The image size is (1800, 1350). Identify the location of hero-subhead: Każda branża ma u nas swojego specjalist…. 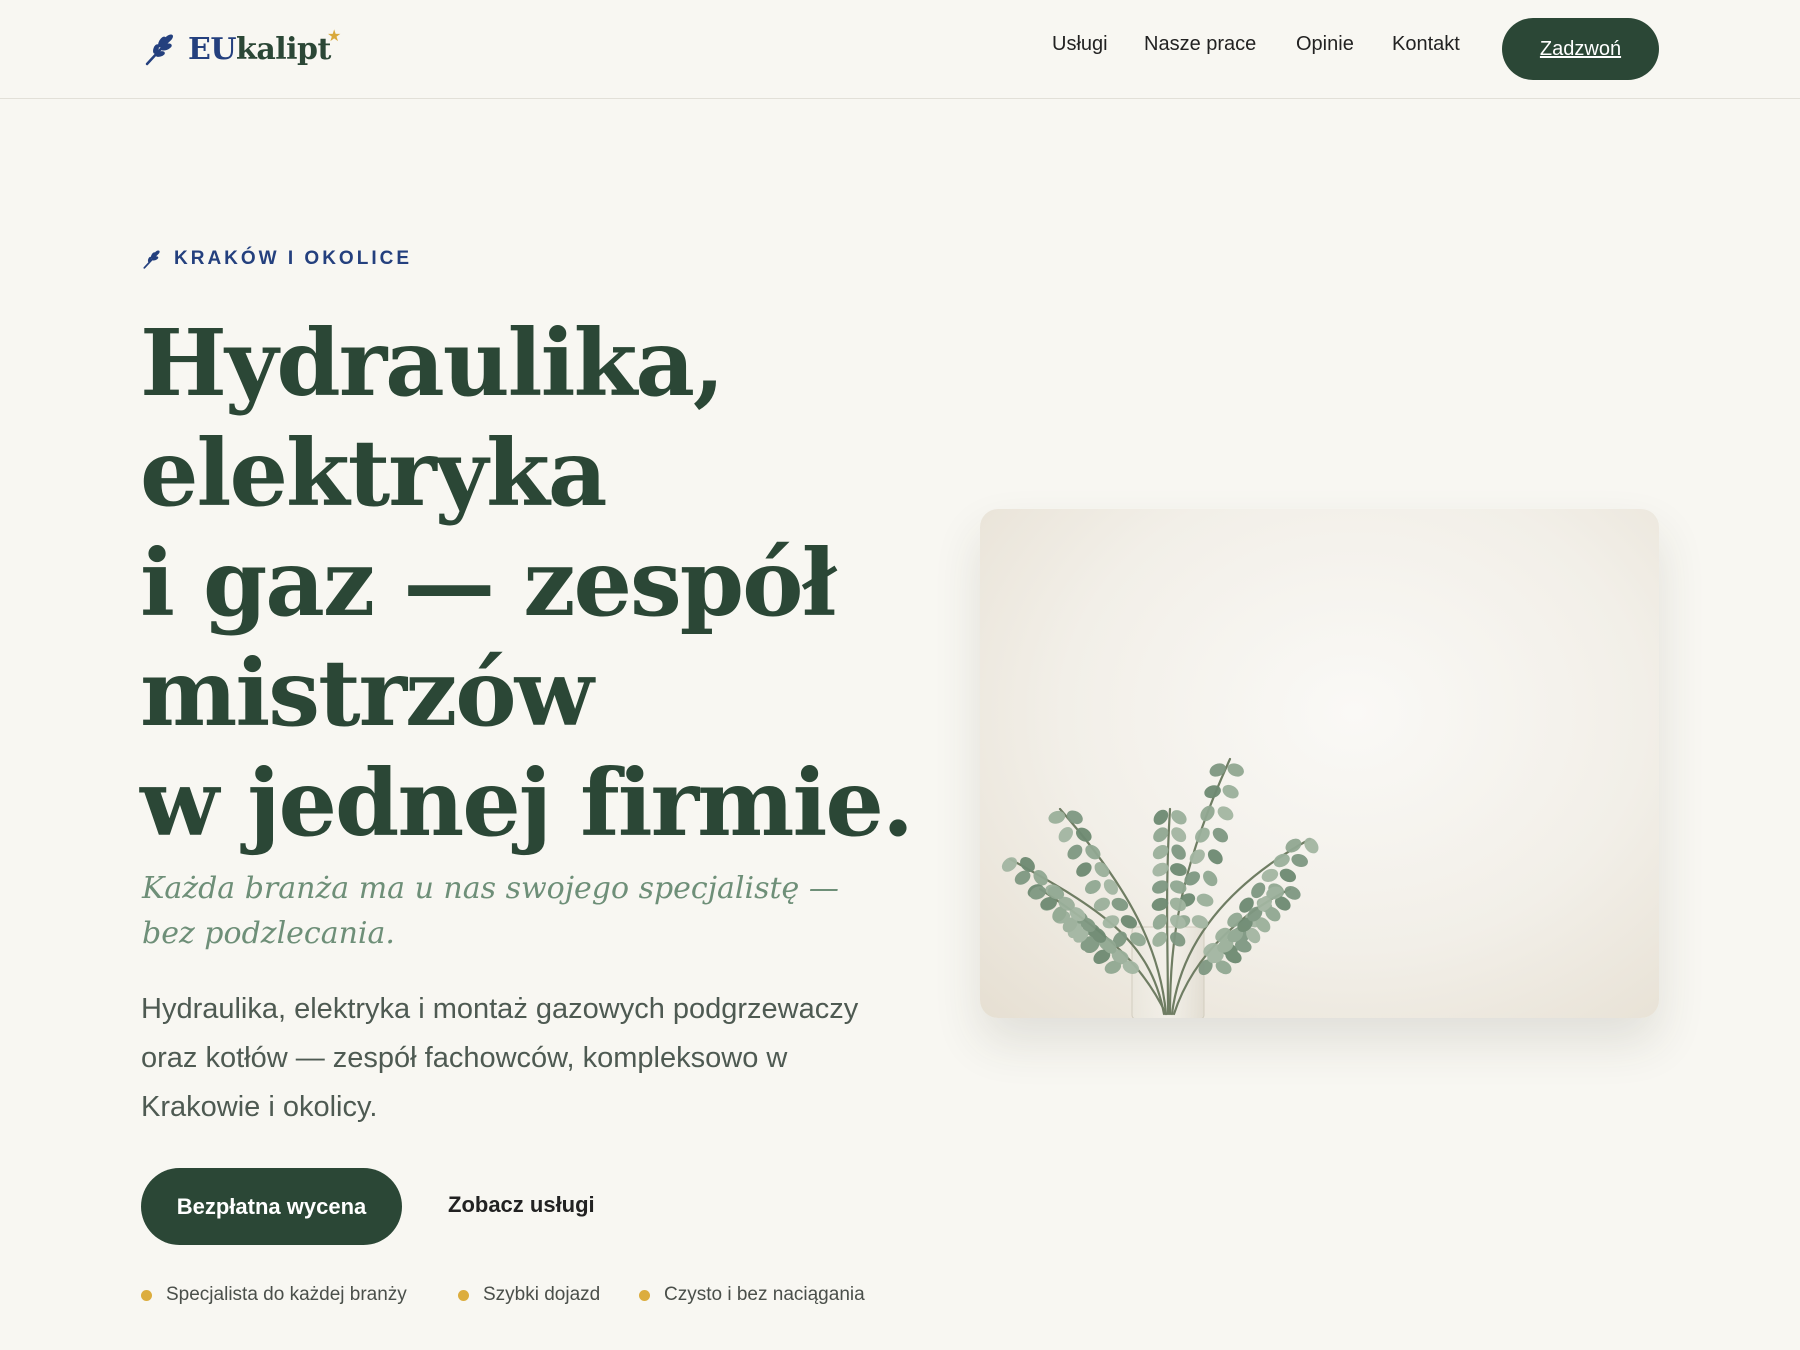
(490, 911).